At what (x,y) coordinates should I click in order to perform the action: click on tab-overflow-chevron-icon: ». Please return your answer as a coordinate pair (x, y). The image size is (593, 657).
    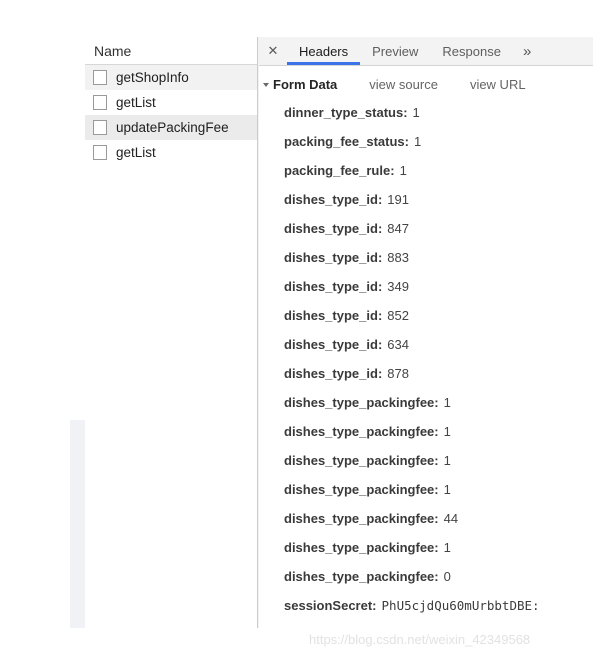
    Looking at the image, I should click on (527, 51).